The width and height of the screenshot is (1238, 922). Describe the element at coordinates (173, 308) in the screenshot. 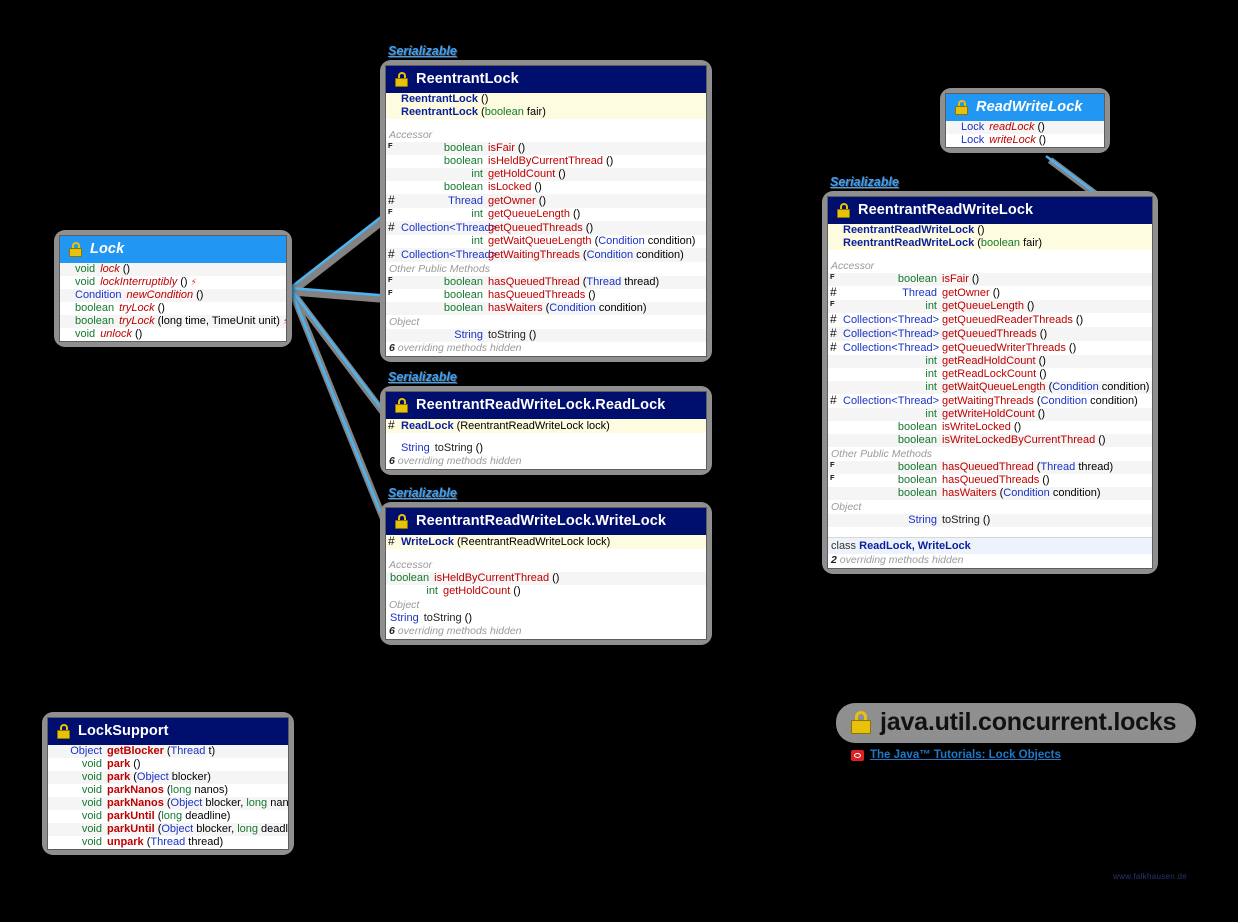

I see `method-row: boolean tryLock()` at that location.